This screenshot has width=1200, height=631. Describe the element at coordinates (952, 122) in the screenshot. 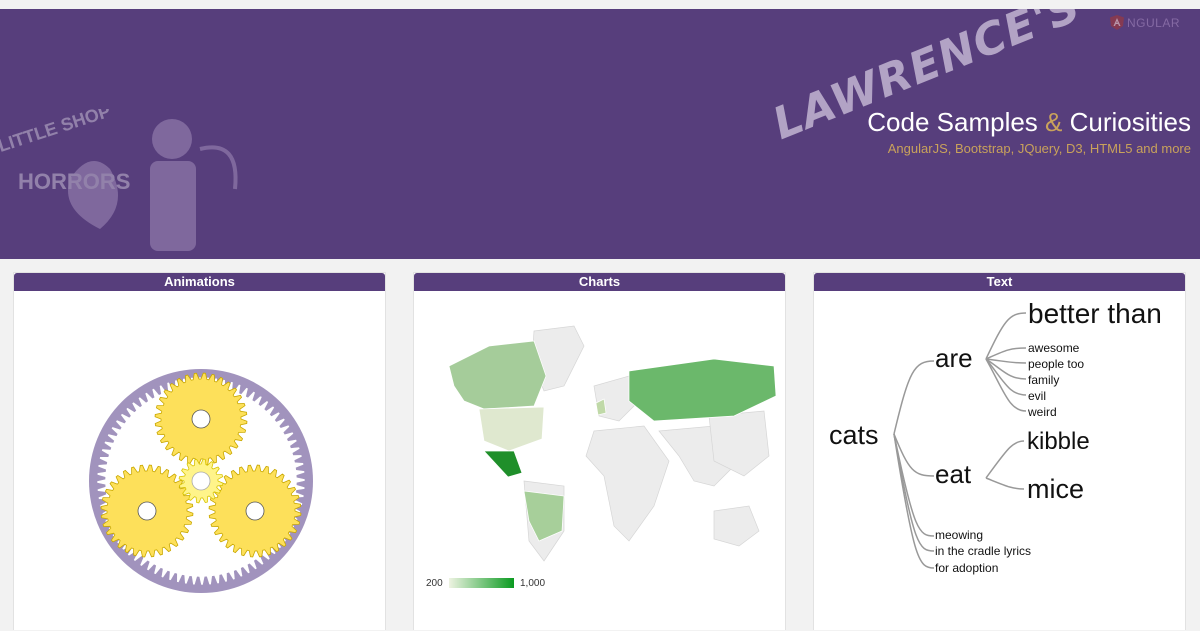

I see `title-part1: Code Samples` at that location.